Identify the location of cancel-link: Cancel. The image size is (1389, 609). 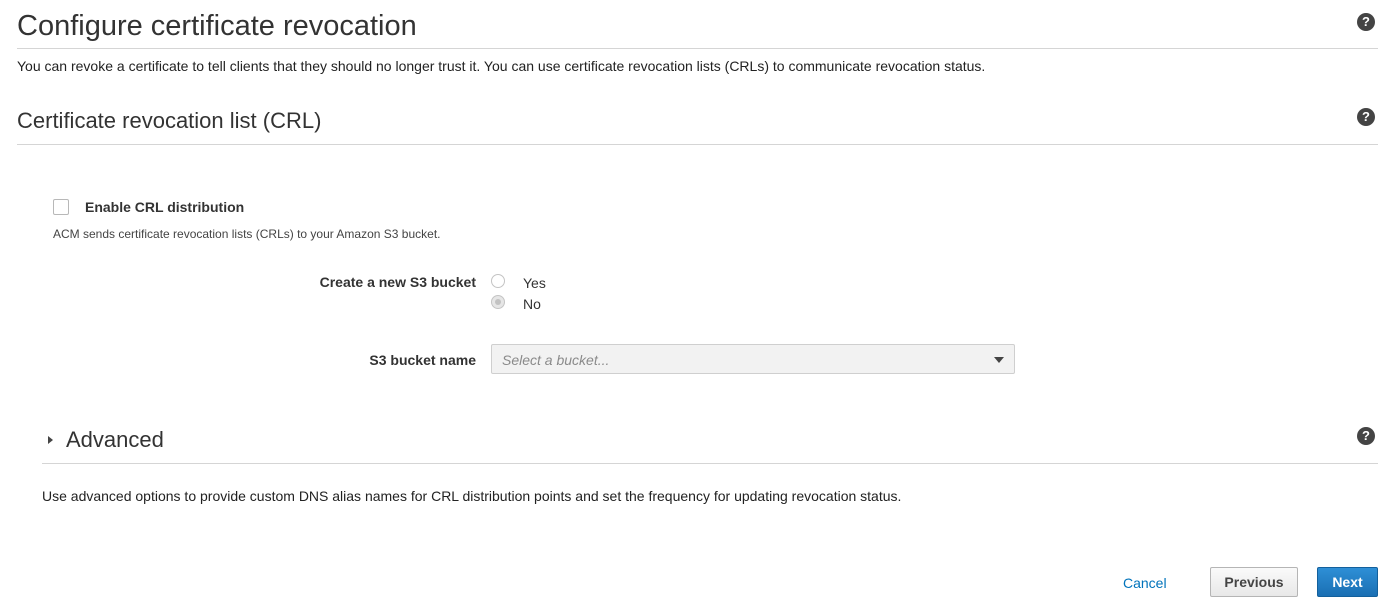
(1145, 583).